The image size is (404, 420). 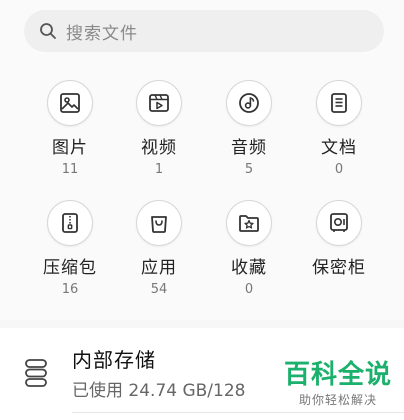 What do you see at coordinates (70, 268) in the screenshot?
I see `category-label: 压缩包` at bounding box center [70, 268].